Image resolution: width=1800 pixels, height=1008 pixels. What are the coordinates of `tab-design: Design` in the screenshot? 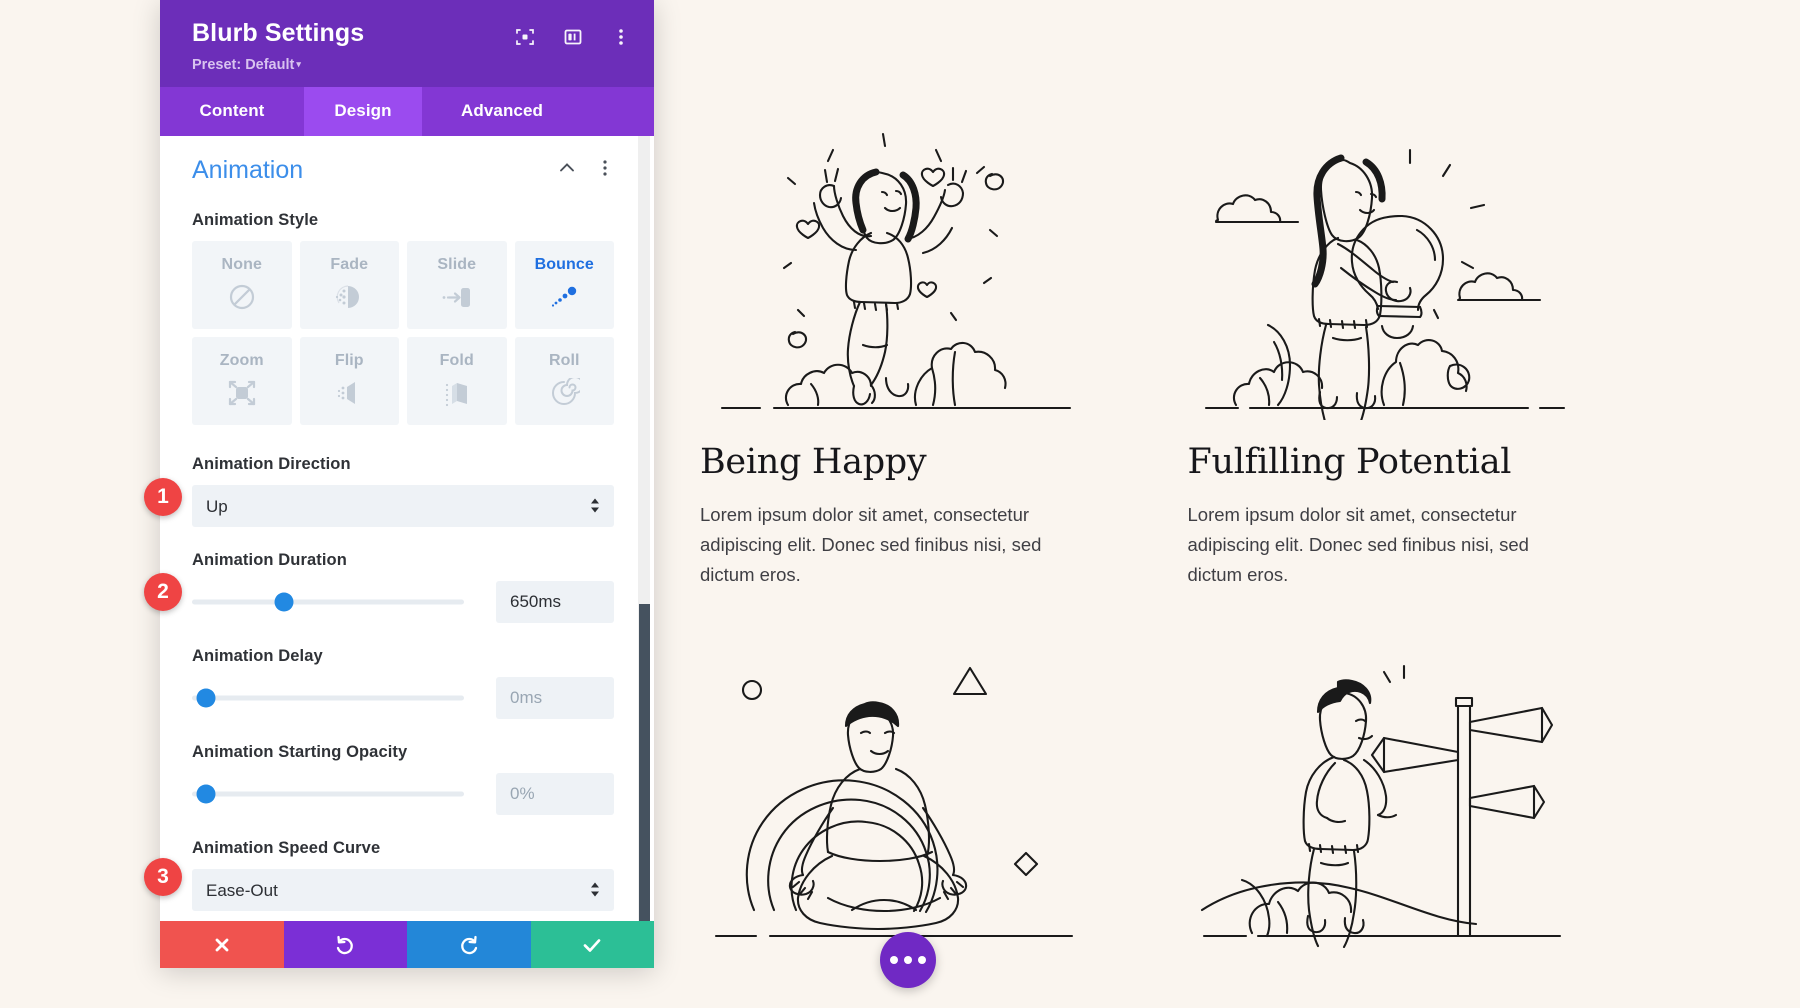 It's located at (363, 111).